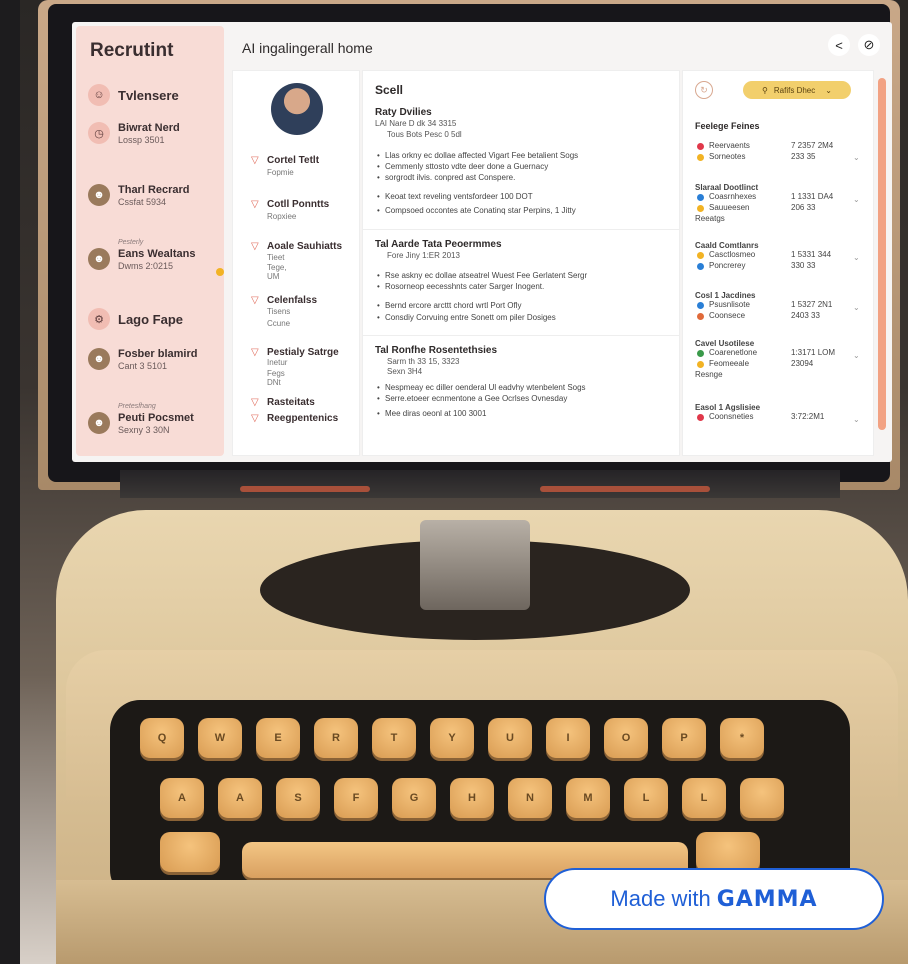 Image resolution: width=908 pixels, height=964 pixels. Describe the element at coordinates (523, 177) in the screenshot. I see `bullet-item: sorgrodt ilvis. conpred ast Conspere.` at that location.